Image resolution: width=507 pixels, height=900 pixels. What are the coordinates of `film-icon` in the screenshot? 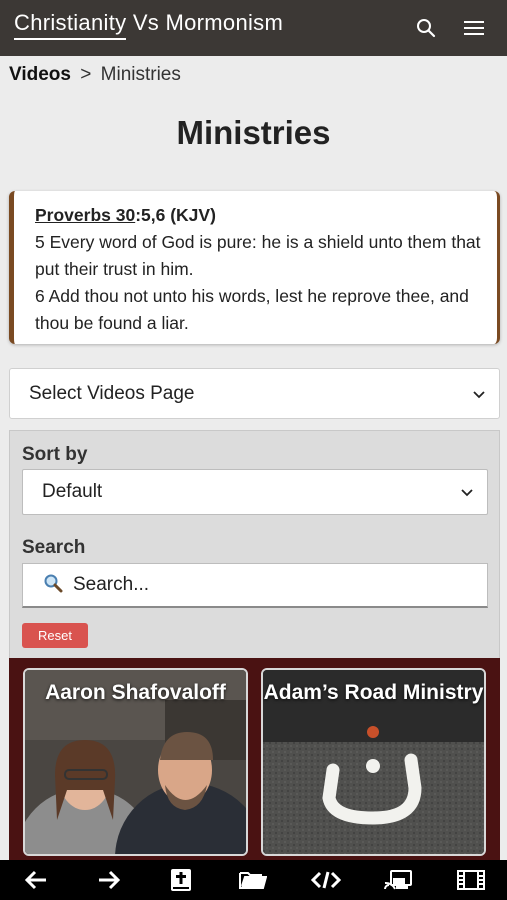 It's located at (471, 880).